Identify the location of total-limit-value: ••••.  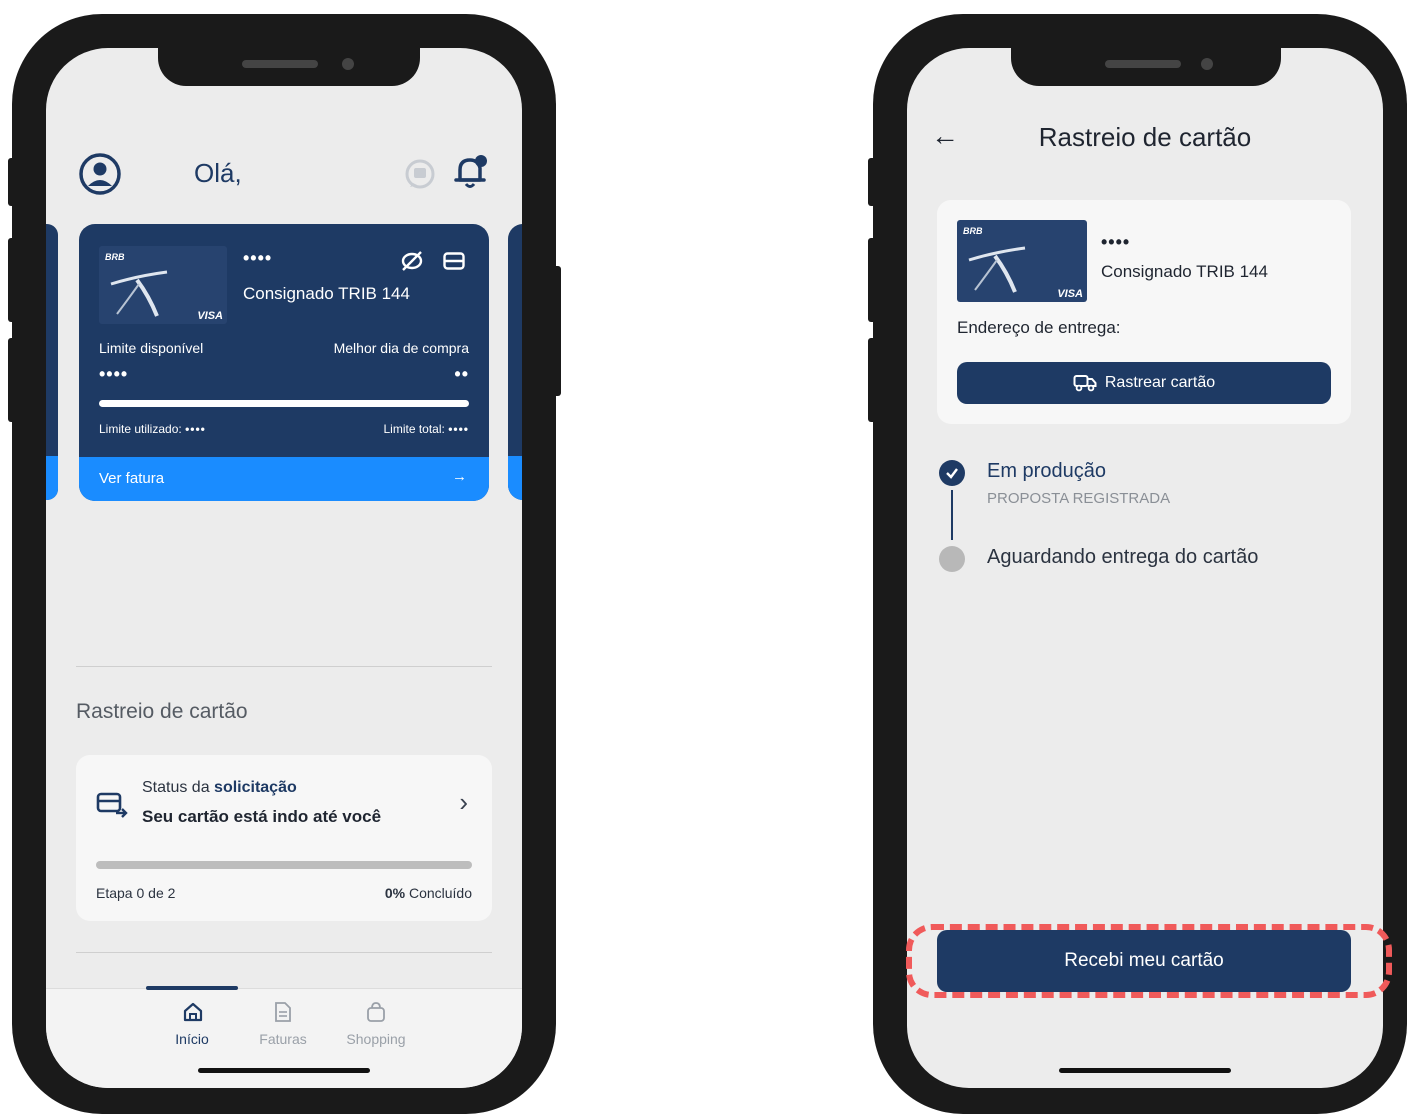
(458, 429).